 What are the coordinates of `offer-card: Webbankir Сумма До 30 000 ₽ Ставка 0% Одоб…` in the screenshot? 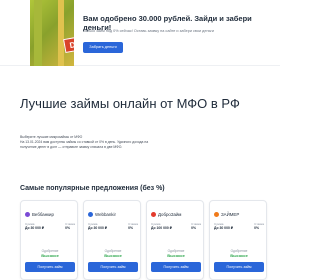 It's located at (112, 240).